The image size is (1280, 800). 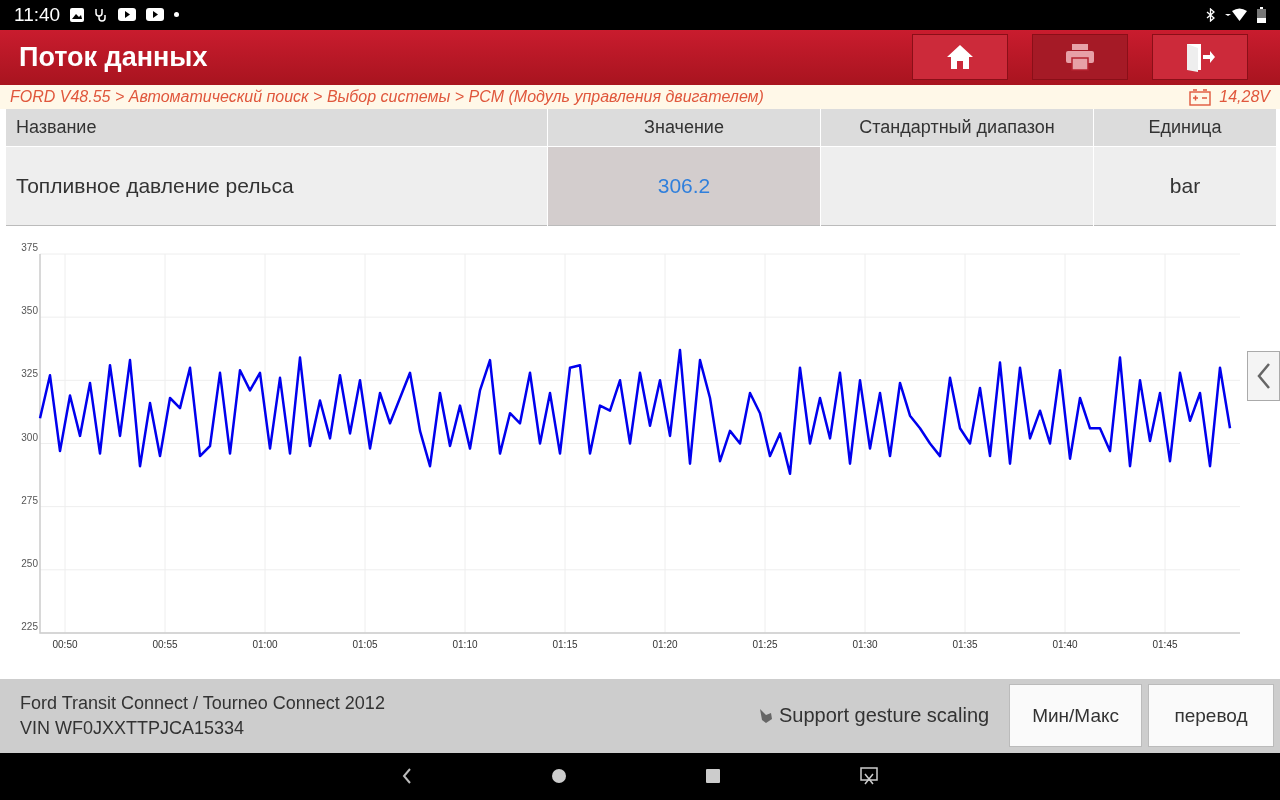 What do you see at coordinates (565, 645) in the screenshot?
I see `axis-tick-label: 01:15` at bounding box center [565, 645].